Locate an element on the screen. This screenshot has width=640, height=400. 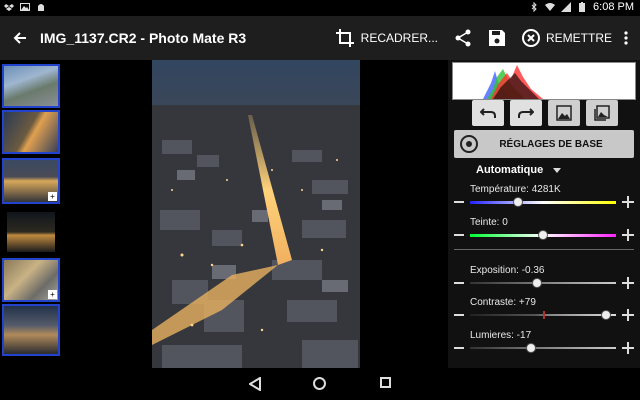
crop-icon is located at coordinates (344, 38).